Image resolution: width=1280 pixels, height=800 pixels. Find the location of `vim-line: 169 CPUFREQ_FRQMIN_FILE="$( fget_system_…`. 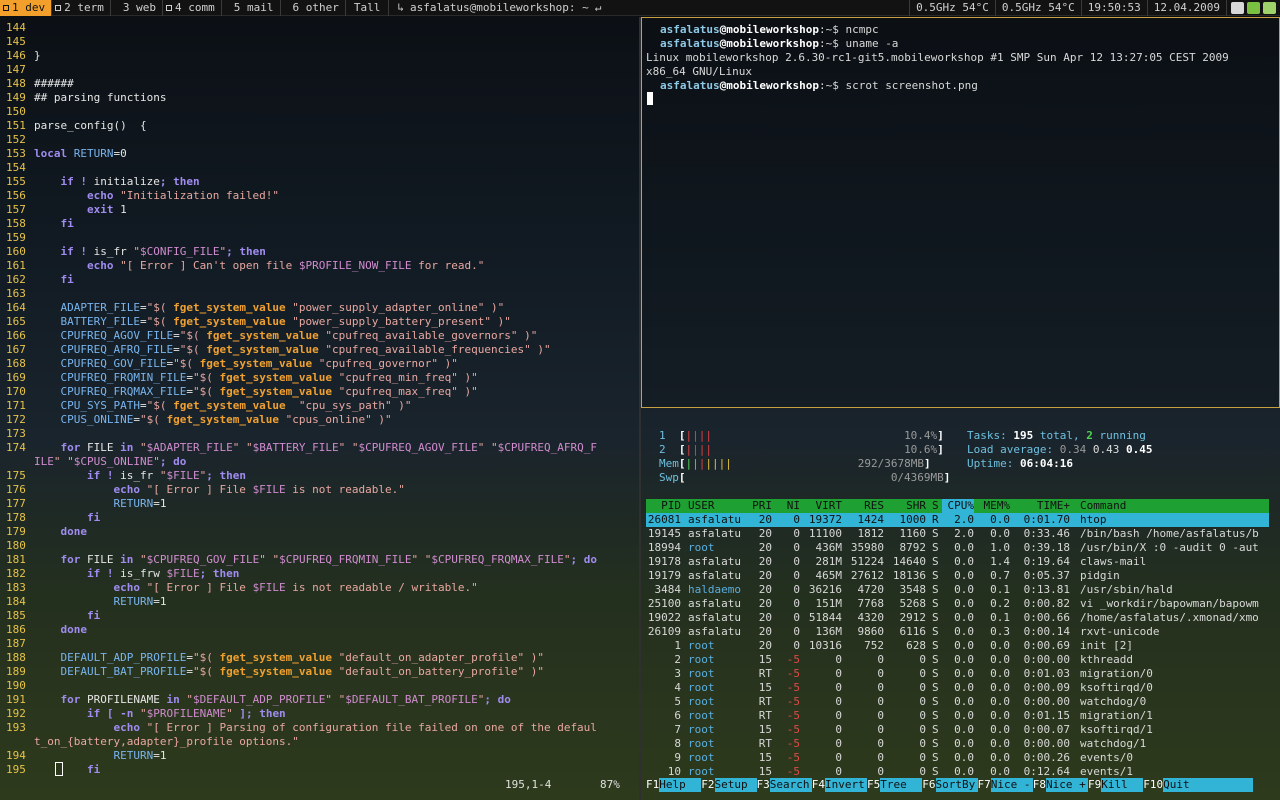

vim-line: 169 CPUFREQ_FRQMIN_FILE="$( fget_system_… is located at coordinates (319, 378).